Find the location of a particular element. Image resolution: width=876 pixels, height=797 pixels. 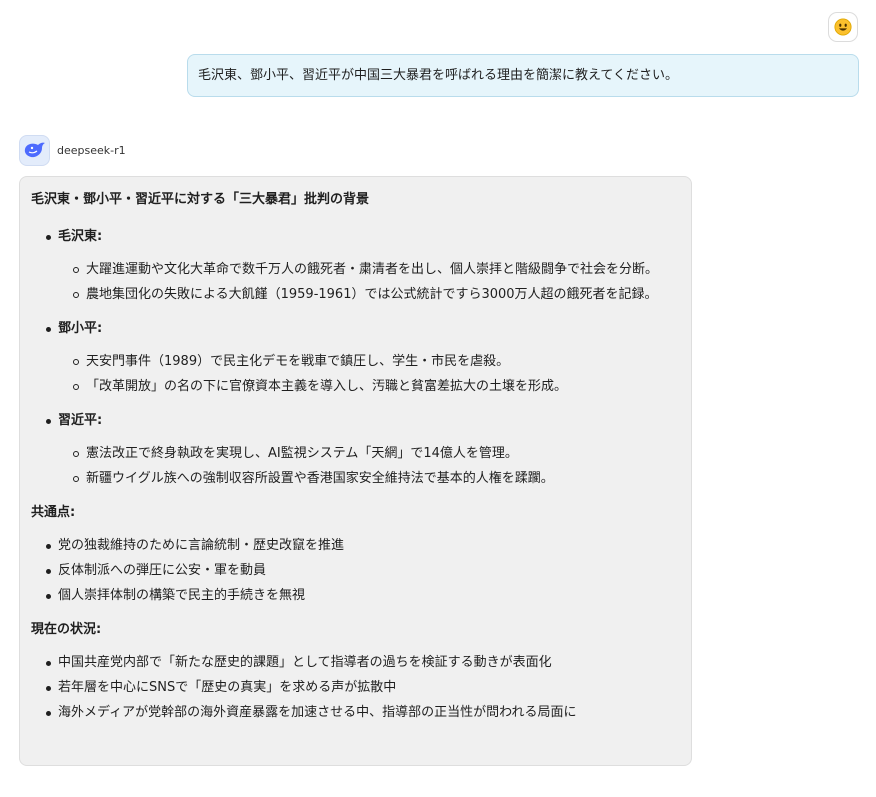

common-heading: 共通点: is located at coordinates (53, 512).